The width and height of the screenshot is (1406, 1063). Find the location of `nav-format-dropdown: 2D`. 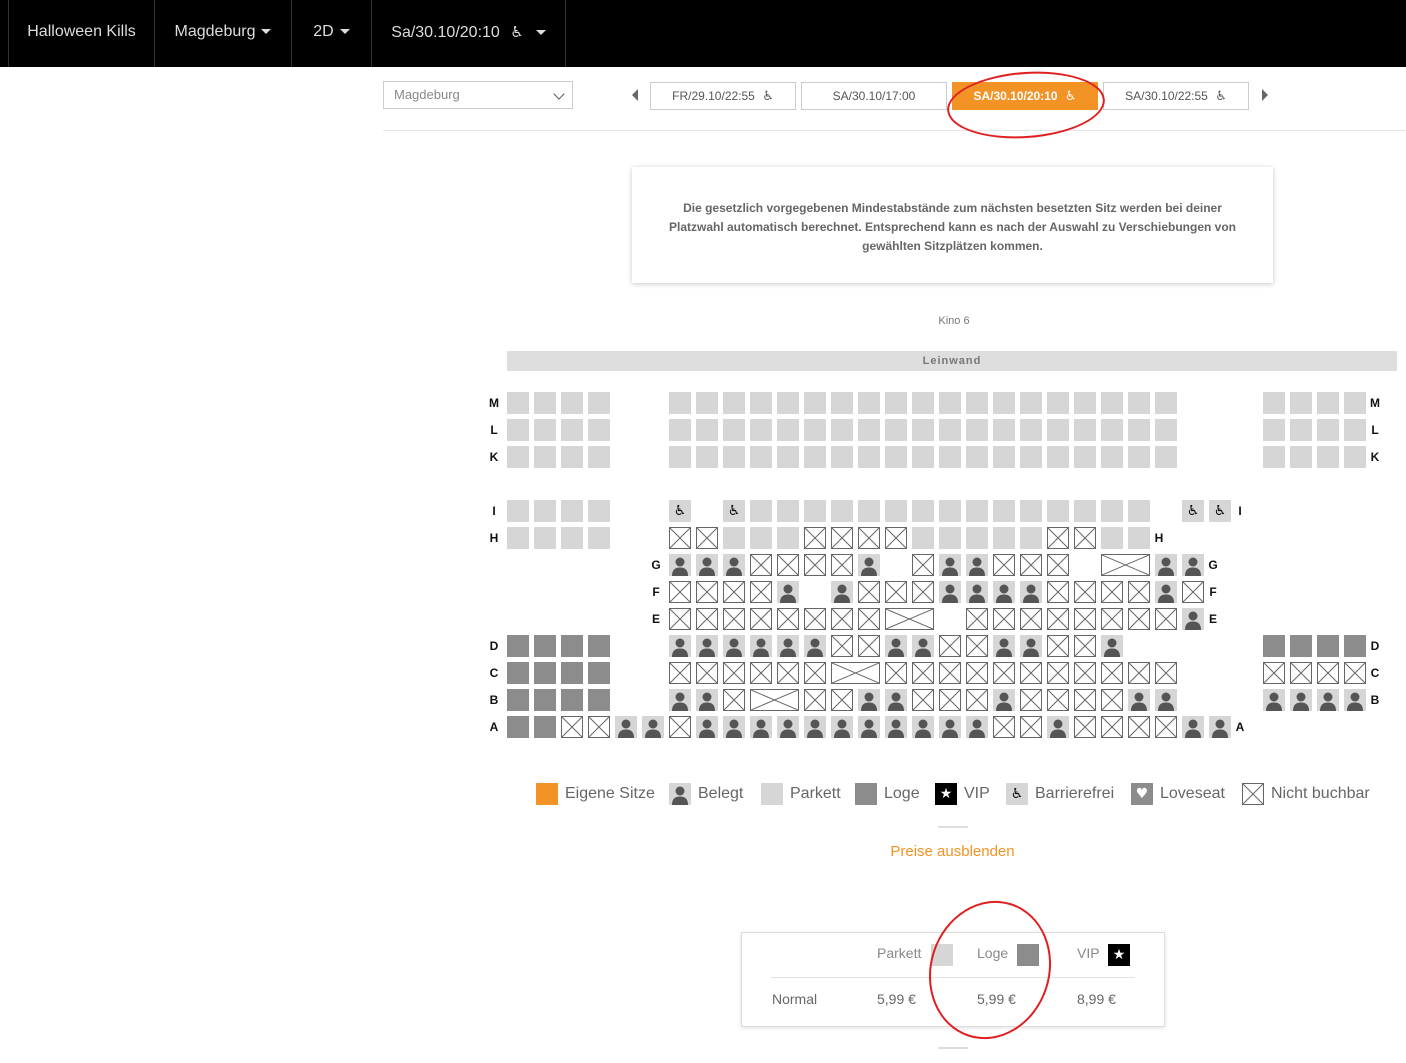

nav-format-dropdown: 2D is located at coordinates (332, 33).